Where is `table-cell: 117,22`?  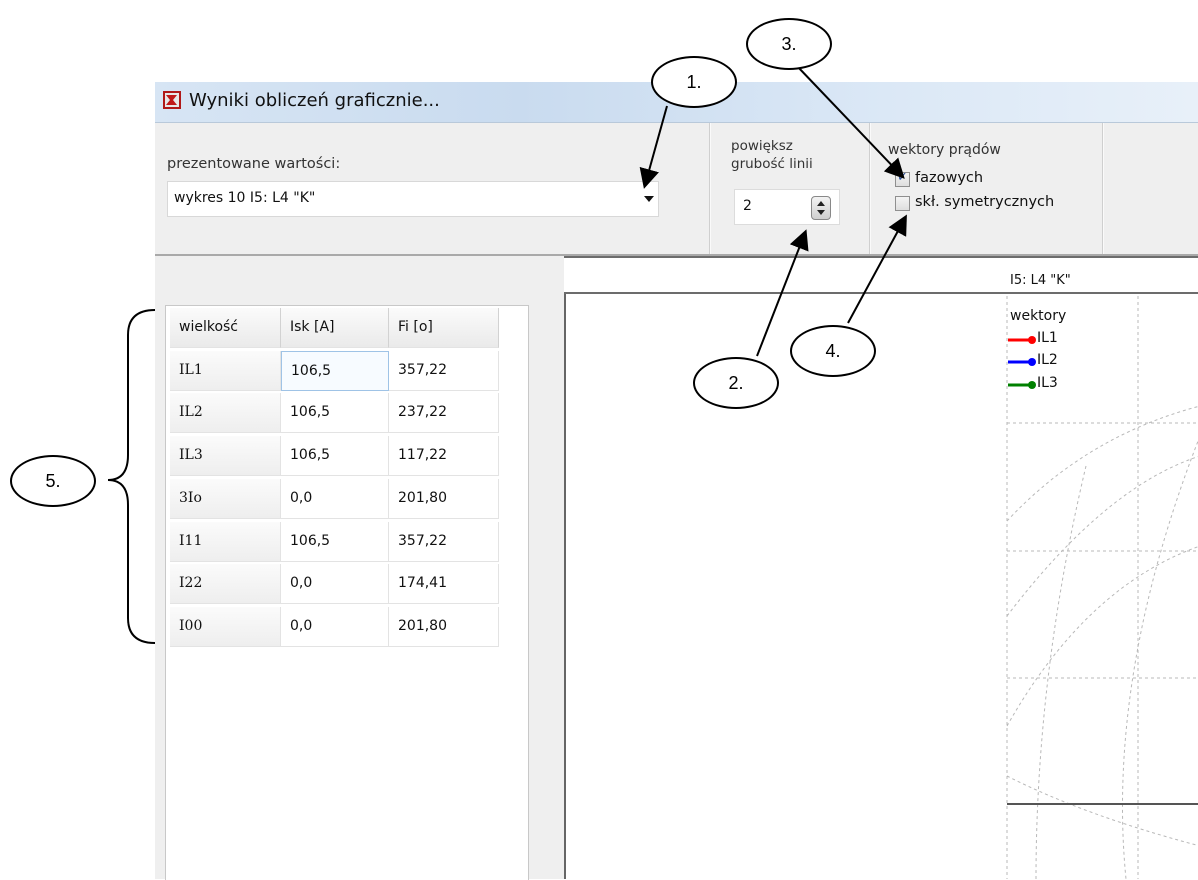
table-cell: 117,22 is located at coordinates (444, 456).